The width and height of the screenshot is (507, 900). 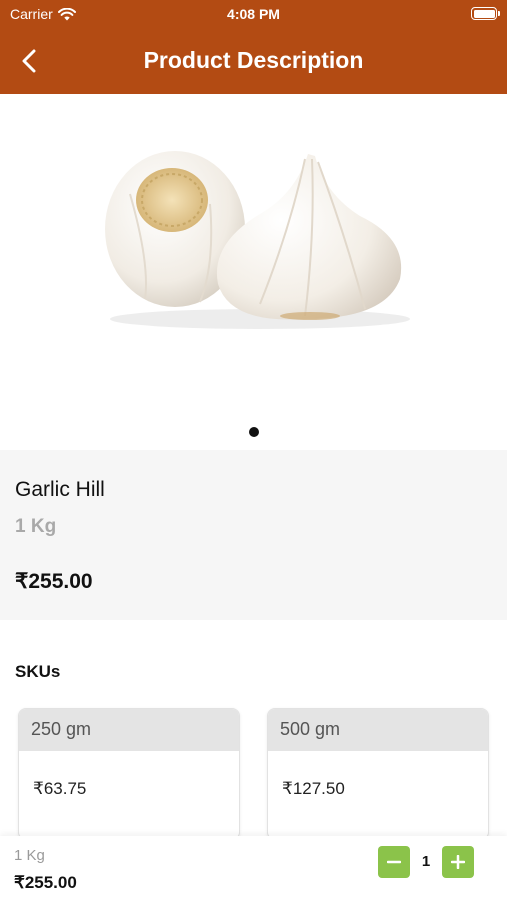 I want to click on increase-quantity-button, so click(x=458, y=862).